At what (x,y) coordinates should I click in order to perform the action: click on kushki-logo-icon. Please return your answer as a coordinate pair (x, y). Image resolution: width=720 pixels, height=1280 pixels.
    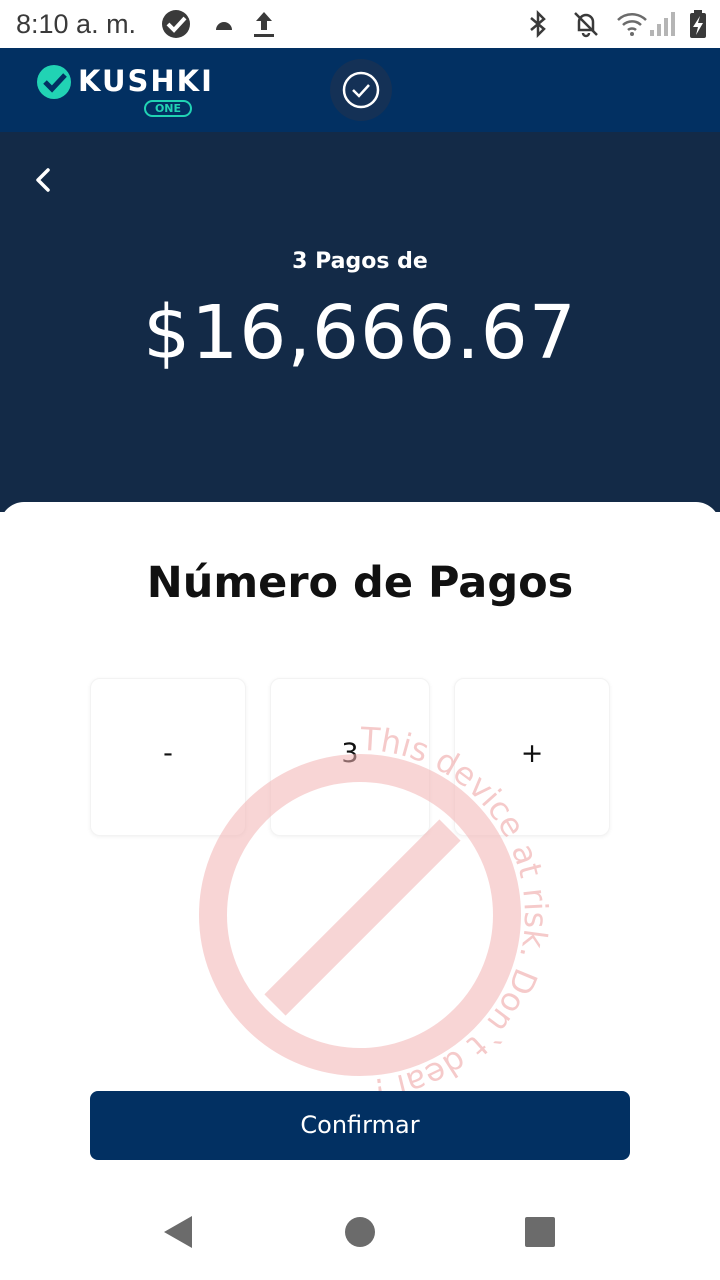
    Looking at the image, I should click on (54, 82).